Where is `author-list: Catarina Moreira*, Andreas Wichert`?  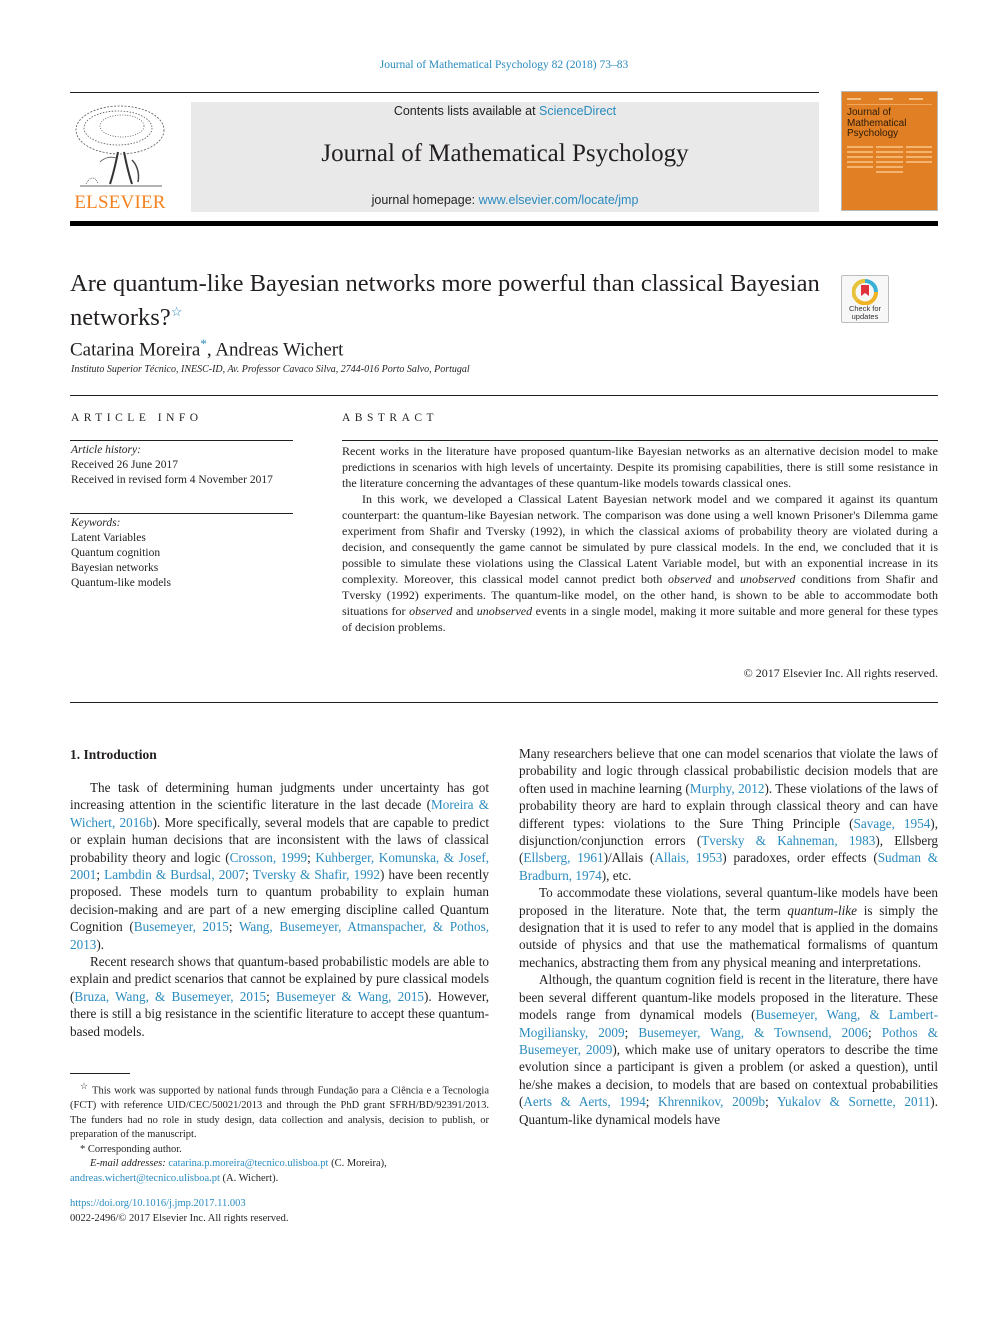
author-list: Catarina Moreira*, Andreas Wichert is located at coordinates (206, 348).